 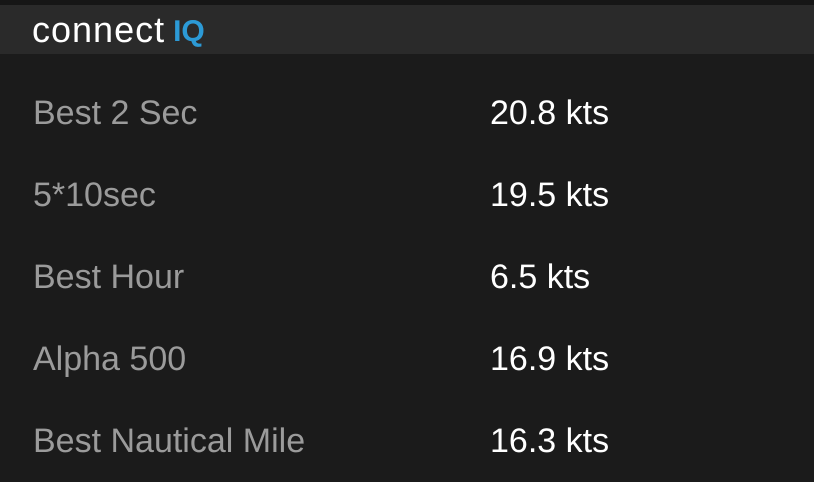 I want to click on stat-value: 16.3 kts, so click(x=550, y=441).